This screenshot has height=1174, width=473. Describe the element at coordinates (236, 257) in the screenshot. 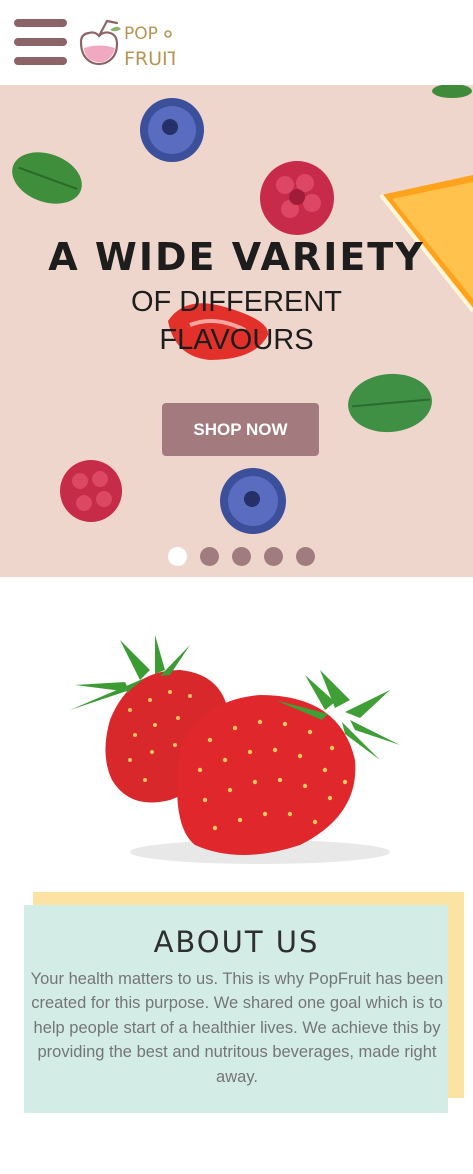

I see `hero-title: A WIDE VARIETY` at that location.